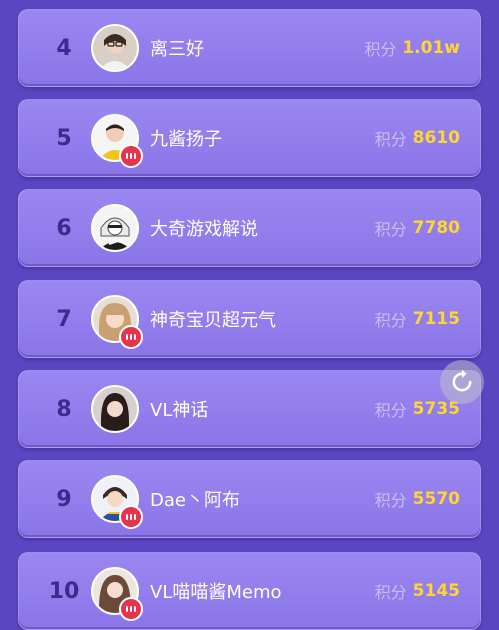  What do you see at coordinates (249, 499) in the screenshot?
I see `ranking-row: 9 Dae丶阿布 积分 5570` at bounding box center [249, 499].